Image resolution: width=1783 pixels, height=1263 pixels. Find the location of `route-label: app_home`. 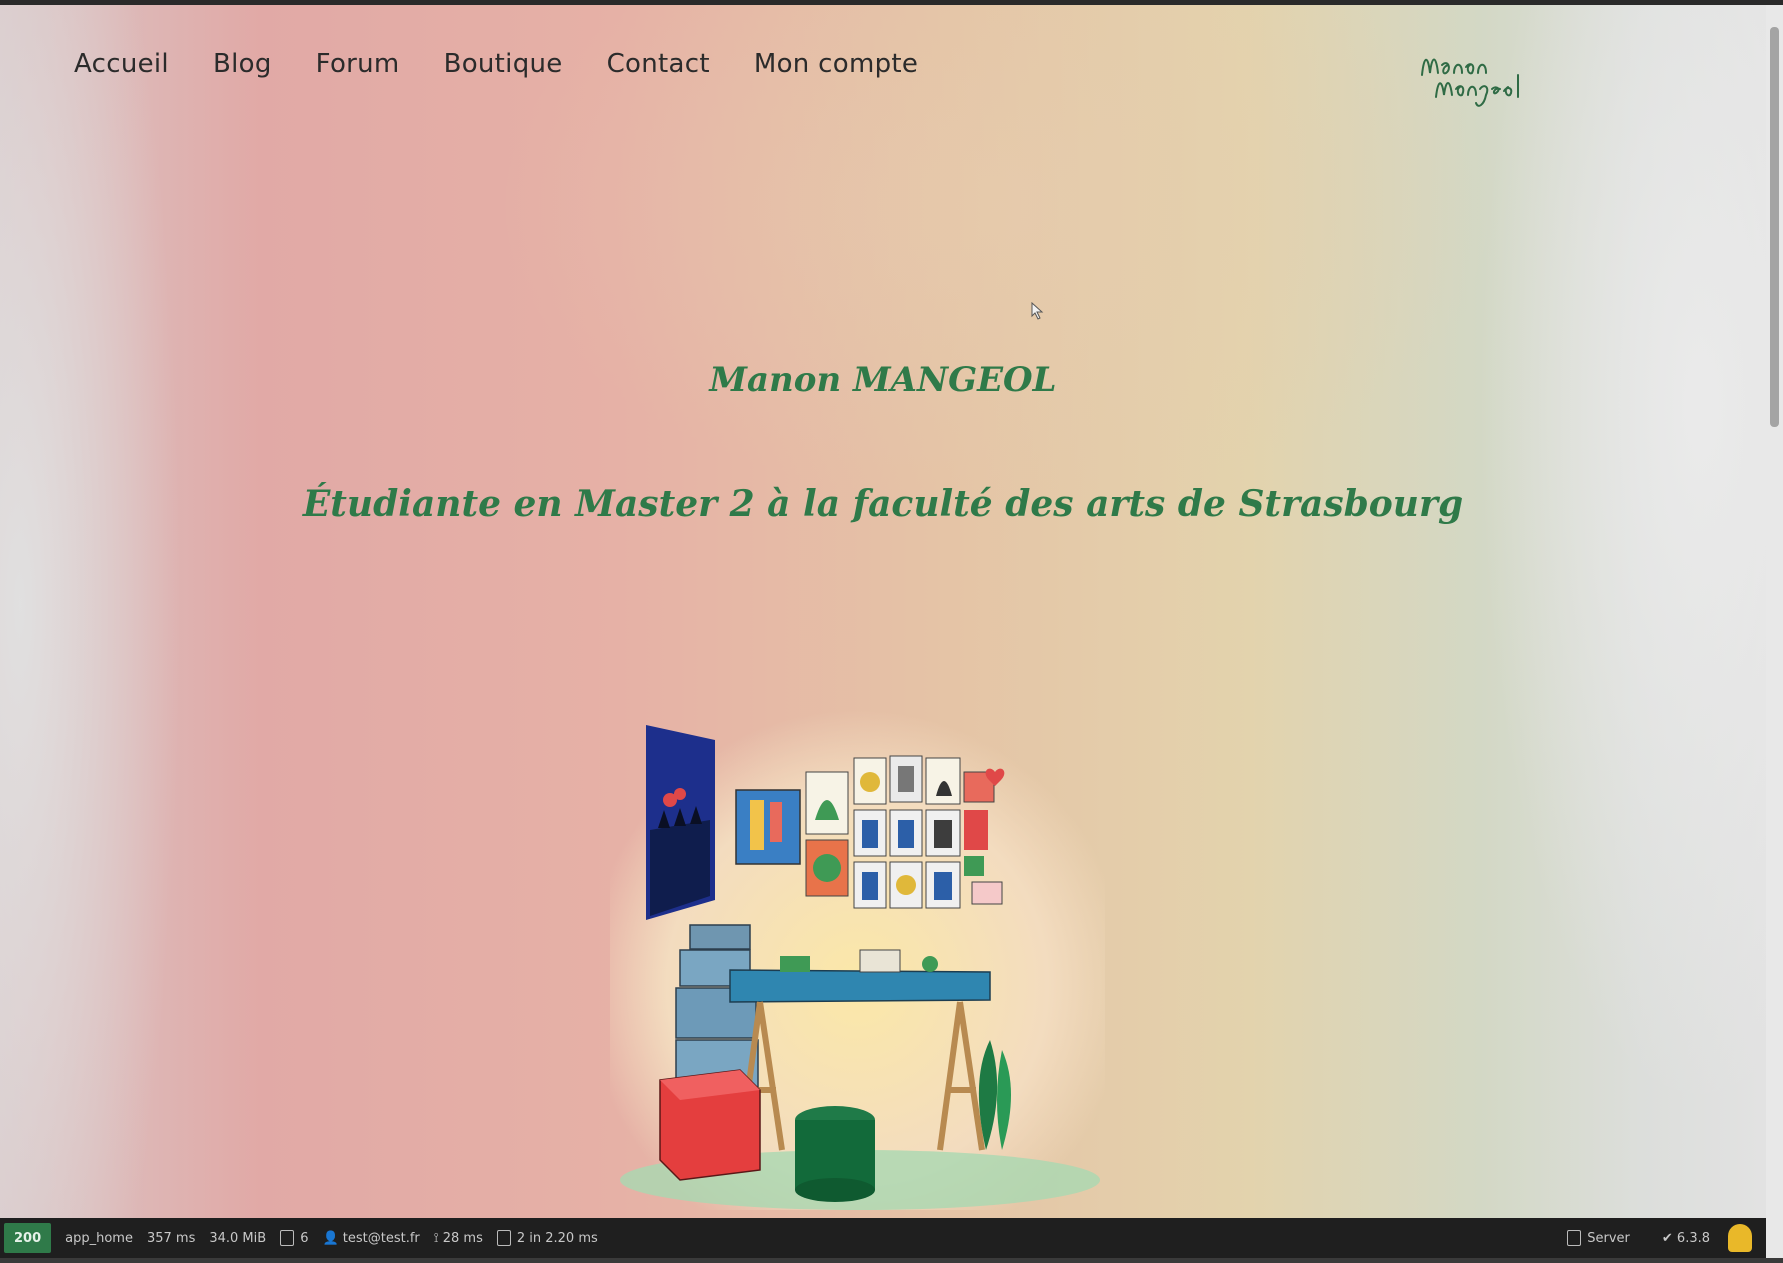

route-label: app_home is located at coordinates (99, 1238).